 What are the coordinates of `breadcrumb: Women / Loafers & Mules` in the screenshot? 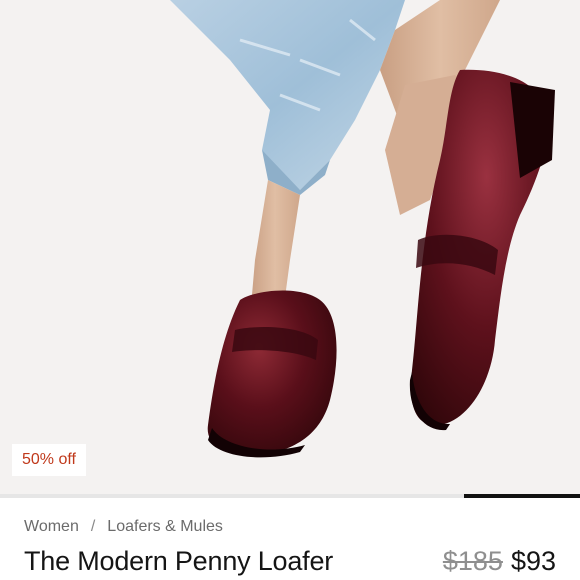 It's located at (123, 527).